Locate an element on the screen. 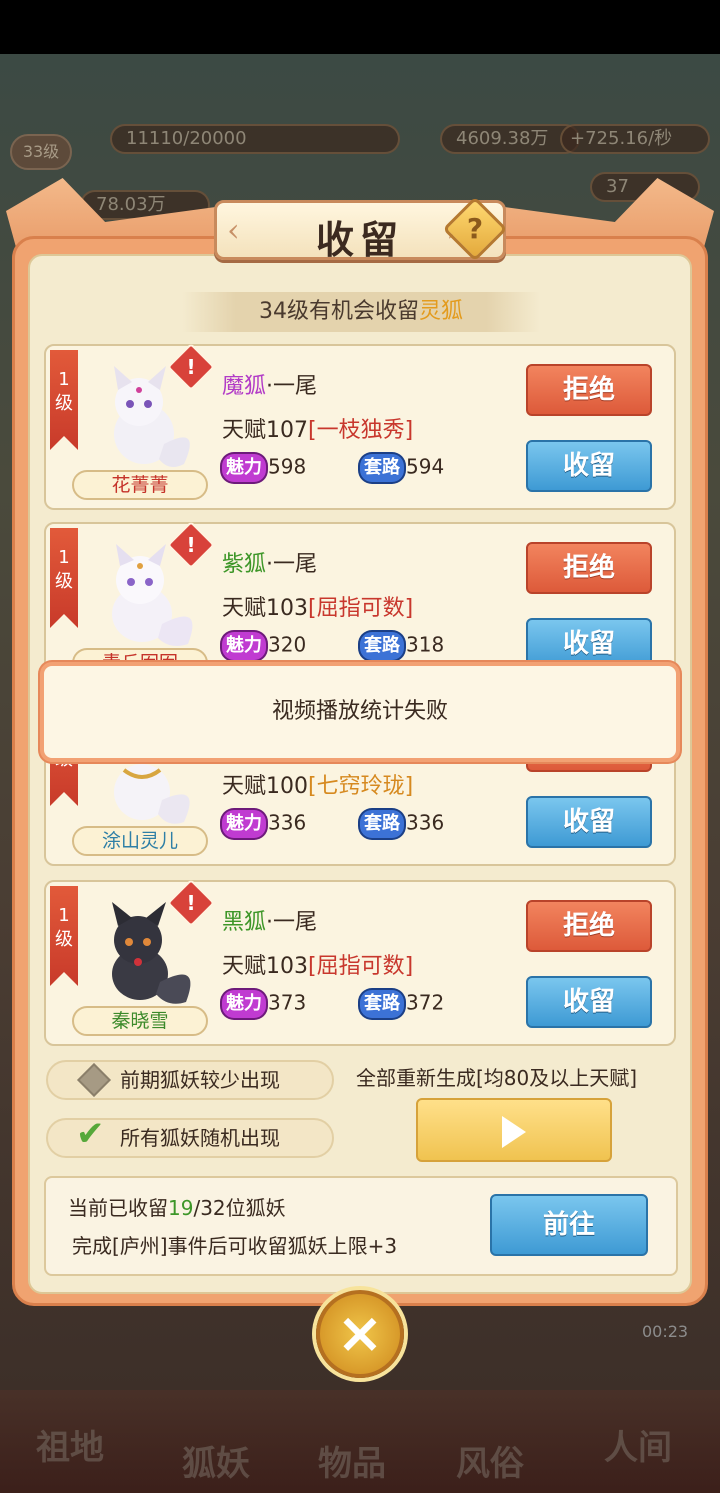 The width and height of the screenshot is (720, 1493). capacity-line: 当前已收留19/32位狐妖 is located at coordinates (177, 1206).